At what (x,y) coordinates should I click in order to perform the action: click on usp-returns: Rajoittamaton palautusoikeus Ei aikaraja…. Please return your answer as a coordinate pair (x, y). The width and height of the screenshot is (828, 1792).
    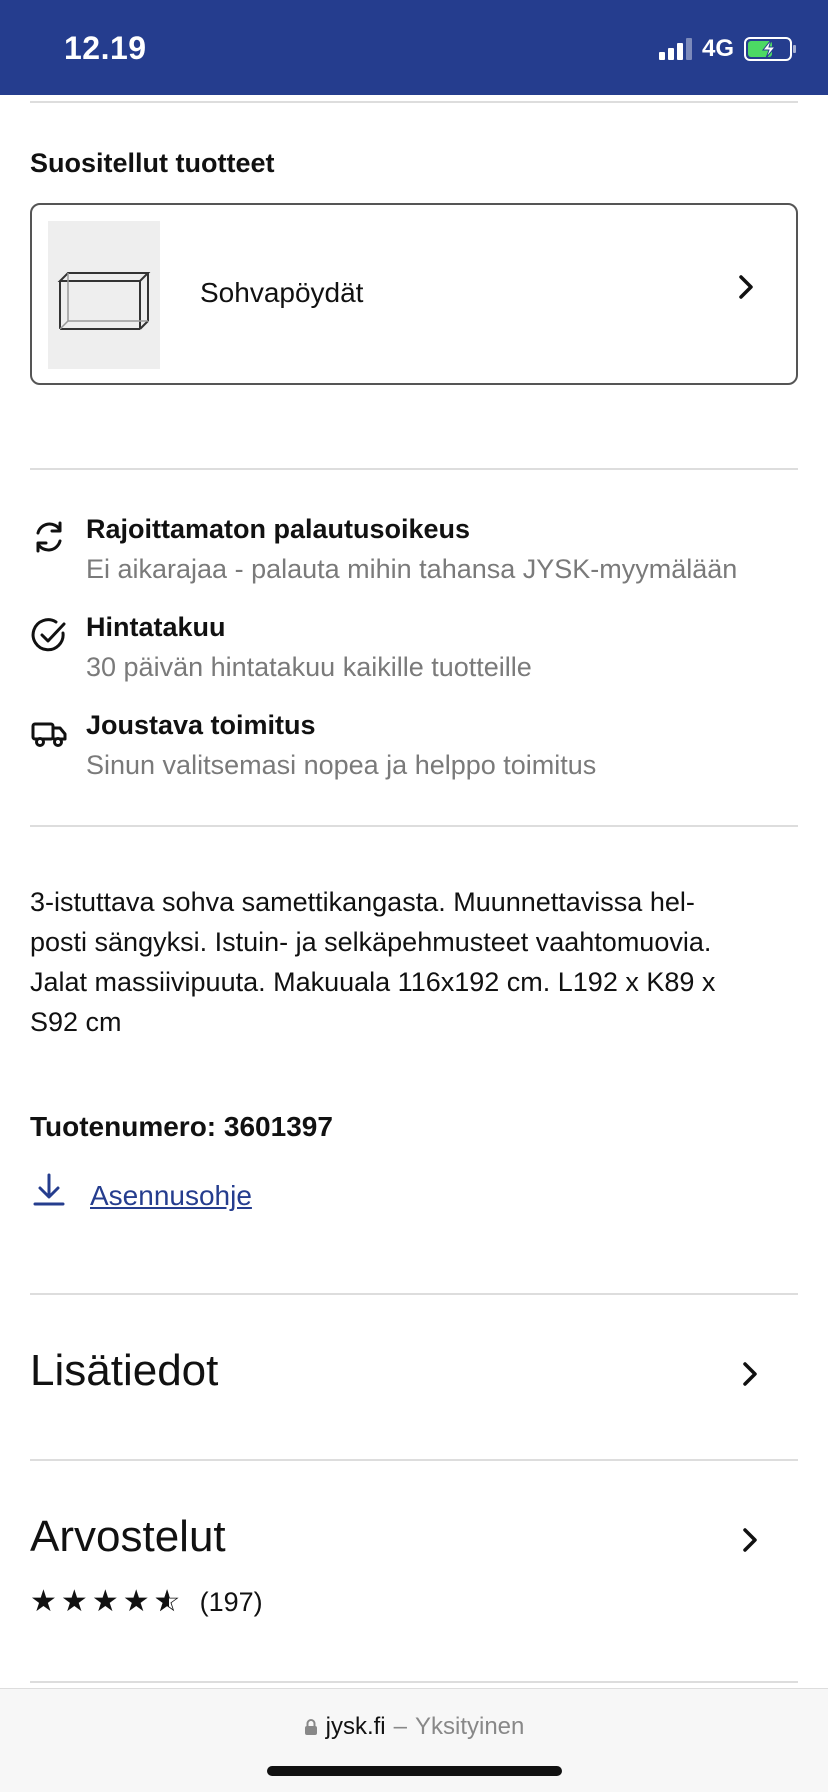
    Looking at the image, I should click on (415, 559).